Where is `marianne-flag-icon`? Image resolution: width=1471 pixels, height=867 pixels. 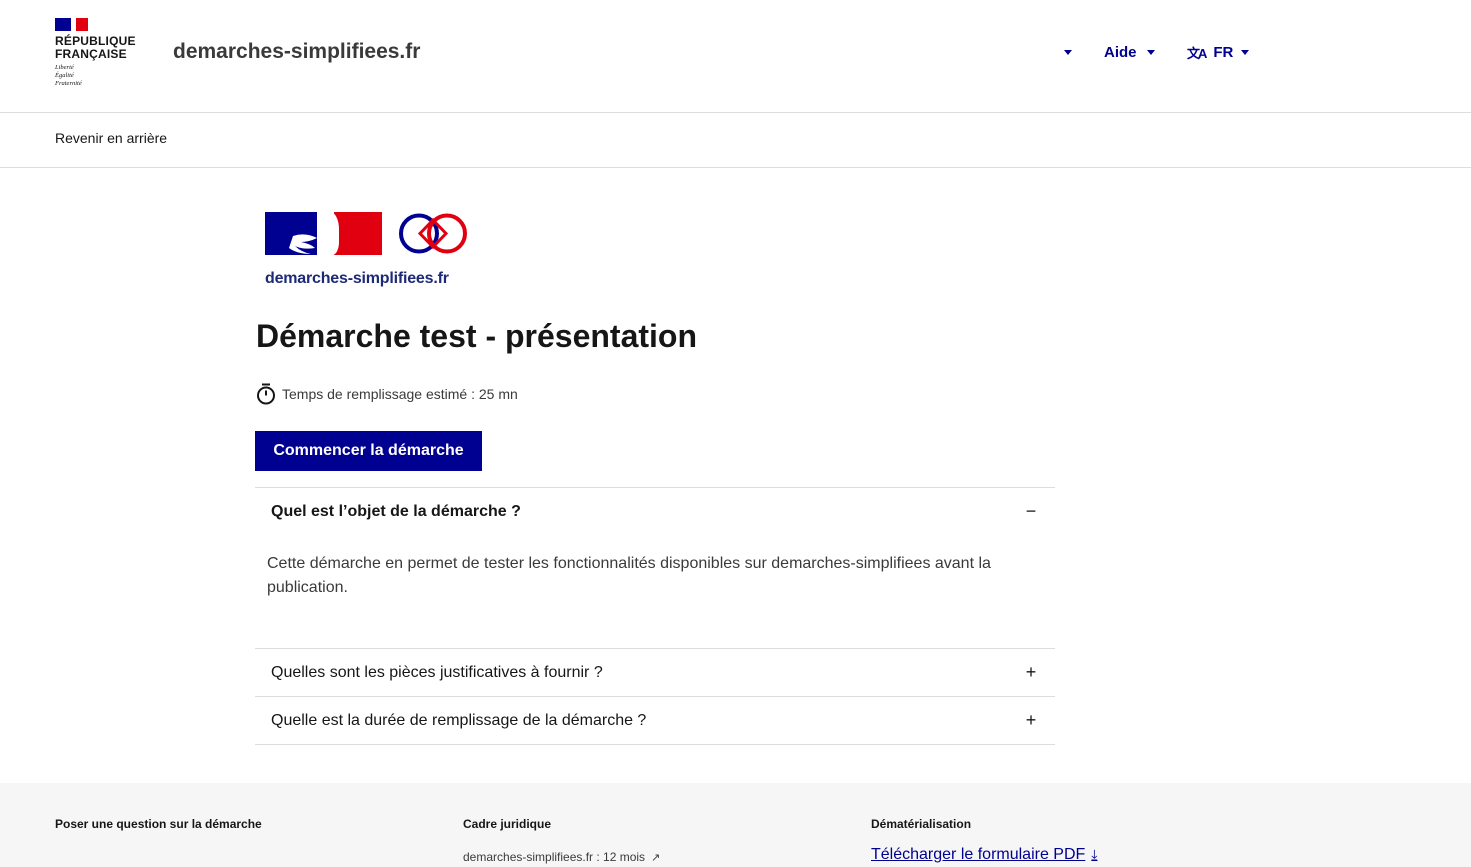
marianne-flag-icon is located at coordinates (71, 24).